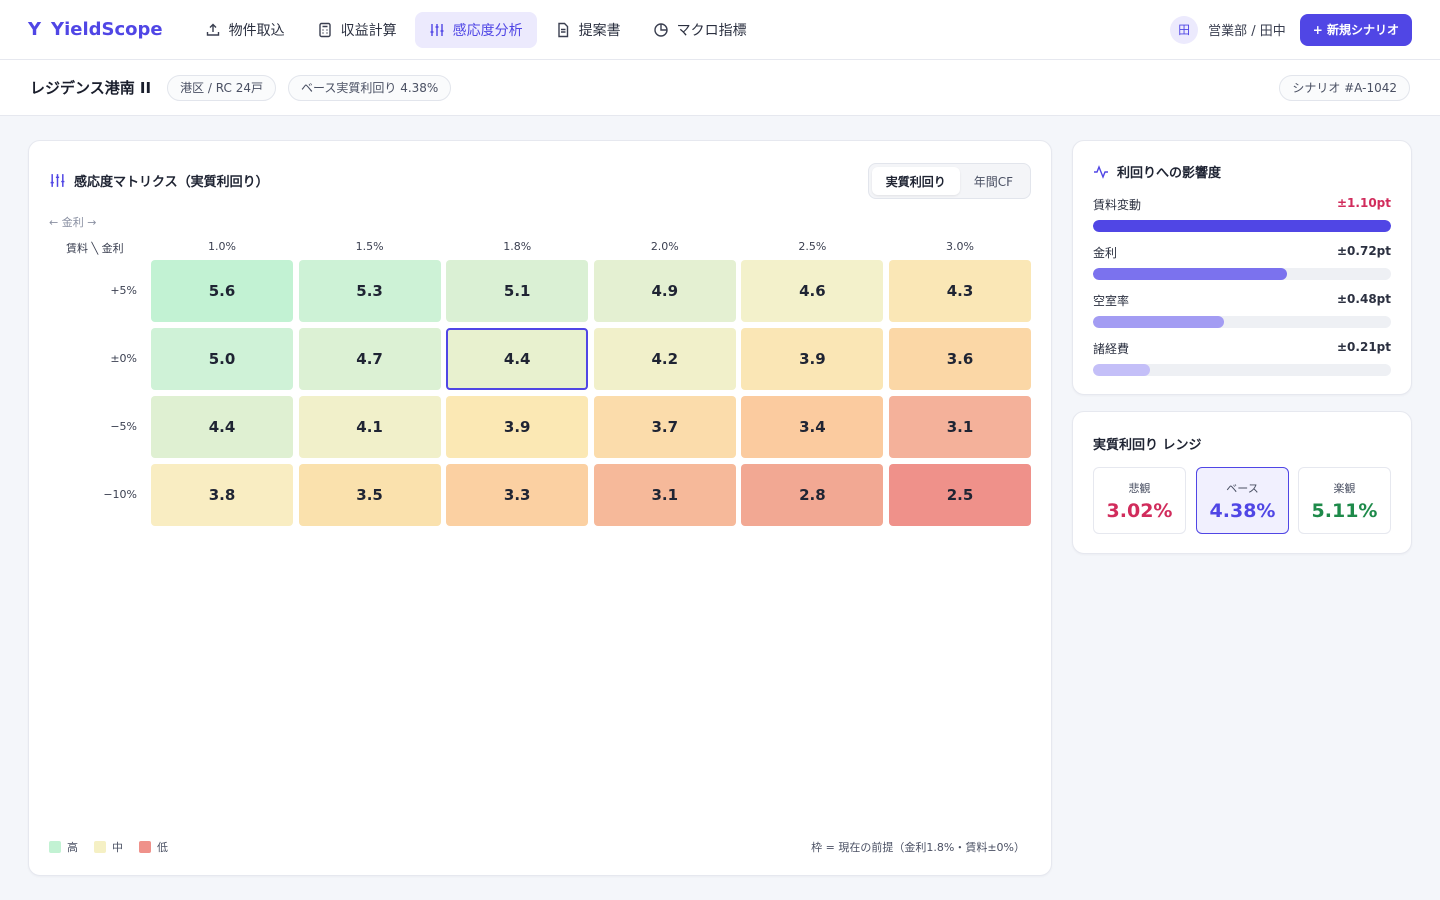 The height and width of the screenshot is (900, 1440). I want to click on matrix-cell: 4.9, so click(664, 291).